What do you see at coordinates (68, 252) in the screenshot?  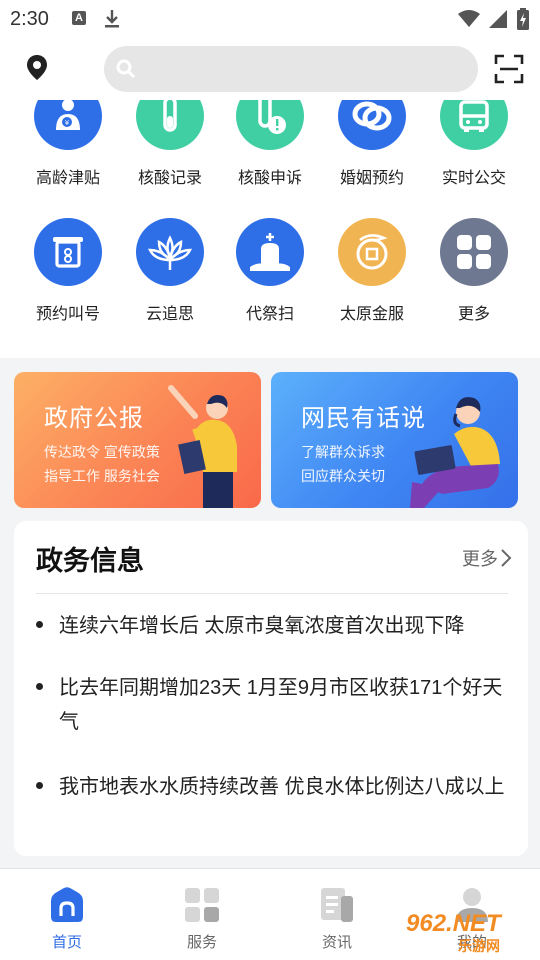 I see `queue-ticket-icon` at bounding box center [68, 252].